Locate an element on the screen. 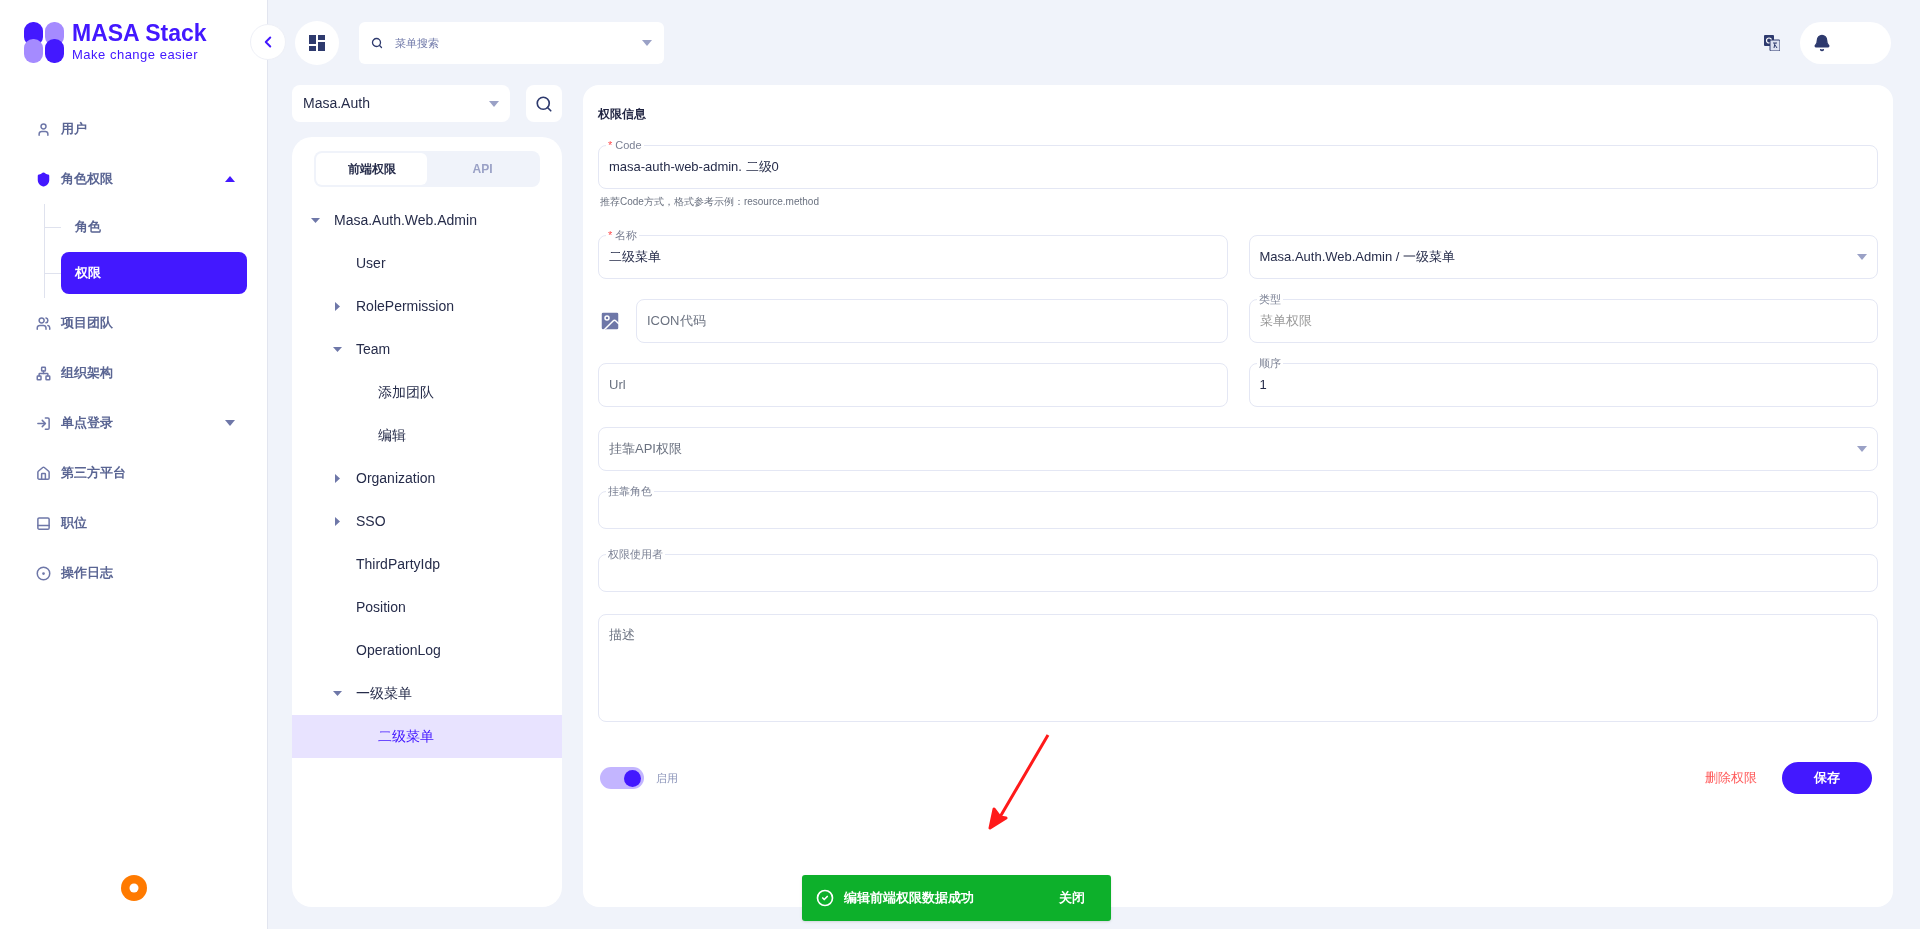  sidebar-item: 组织架构 is located at coordinates (133, 373).